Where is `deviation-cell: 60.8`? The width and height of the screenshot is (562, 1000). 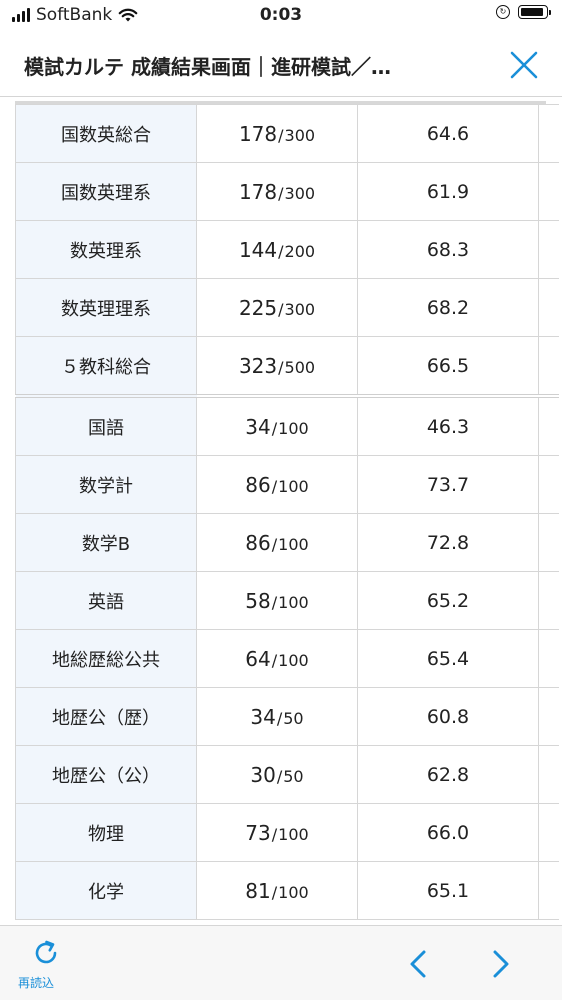
deviation-cell: 60.8 is located at coordinates (448, 716).